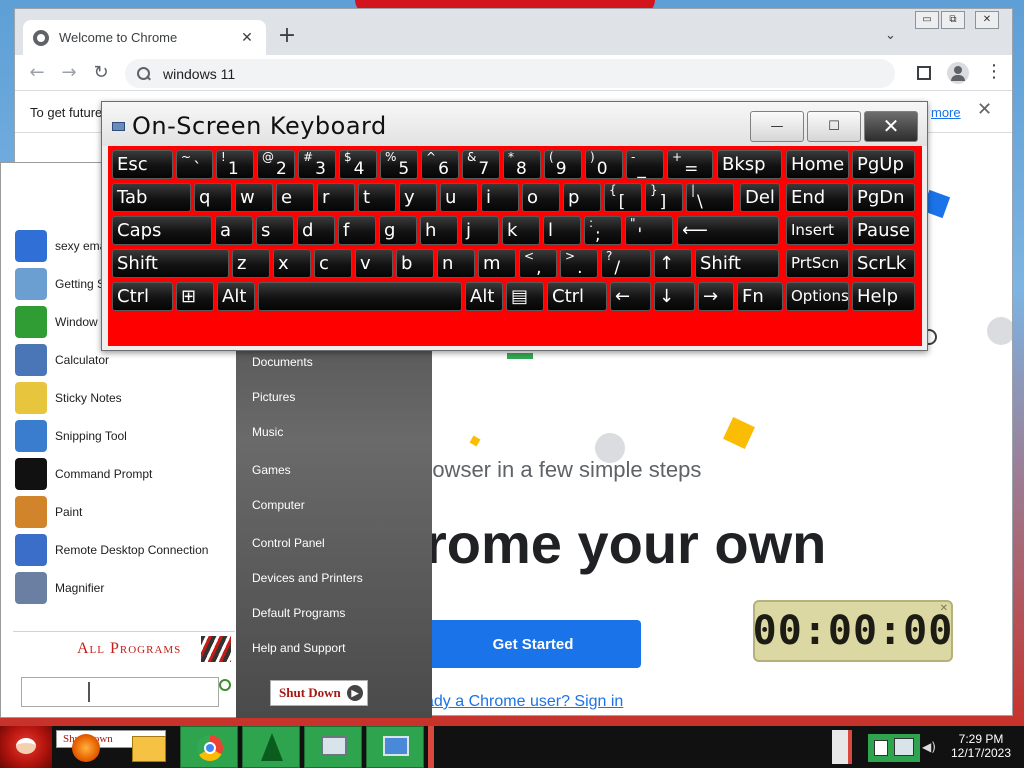 The height and width of the screenshot is (768, 1024). I want to click on start-menu-item: Snipping Tool, so click(71, 436).